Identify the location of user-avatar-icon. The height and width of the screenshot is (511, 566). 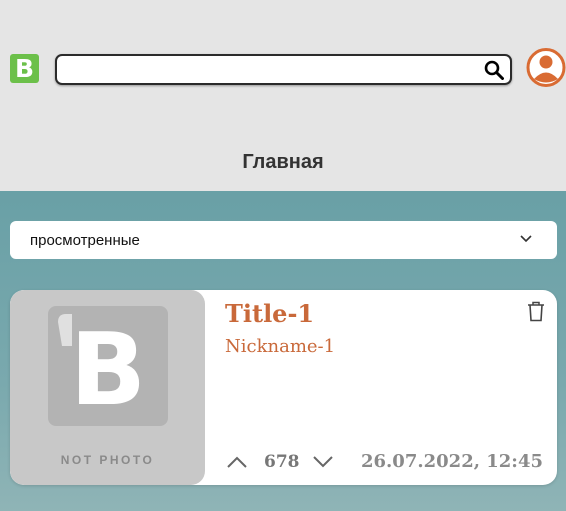
(546, 67).